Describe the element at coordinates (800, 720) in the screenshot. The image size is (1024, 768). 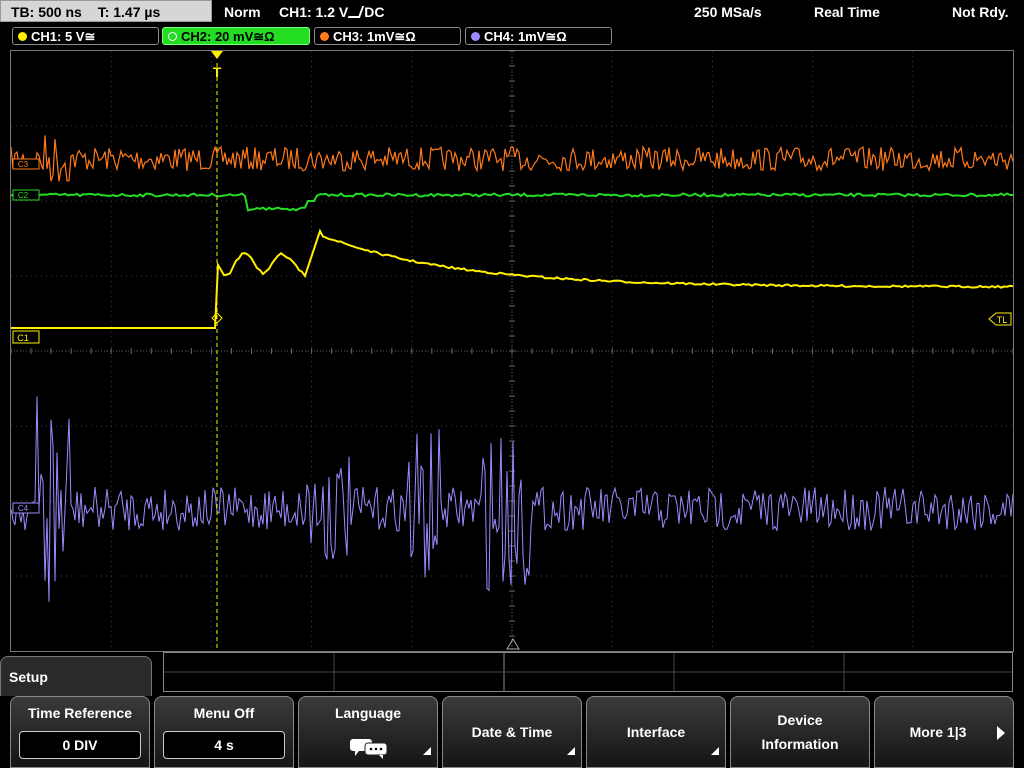
I see `softkey-label: Device` at that location.